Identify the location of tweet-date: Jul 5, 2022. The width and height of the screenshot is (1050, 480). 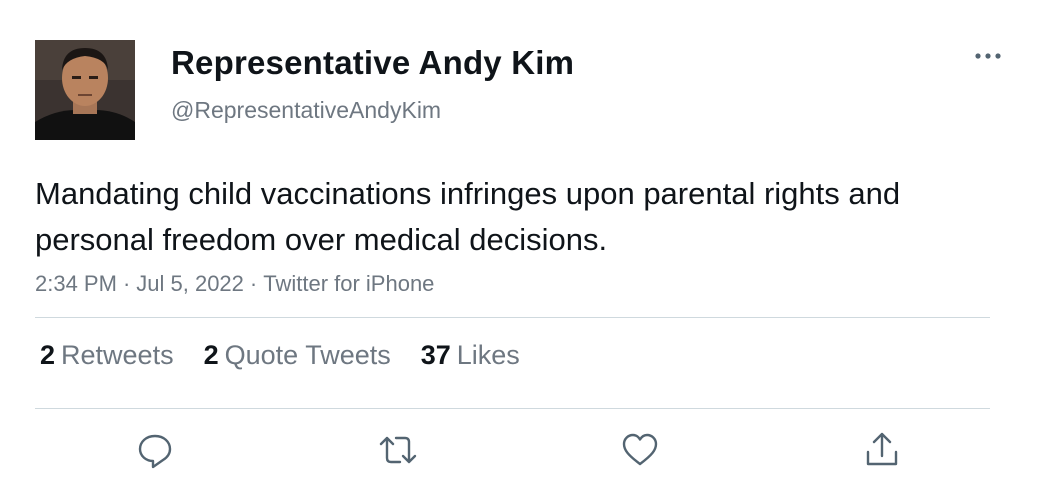
(190, 283).